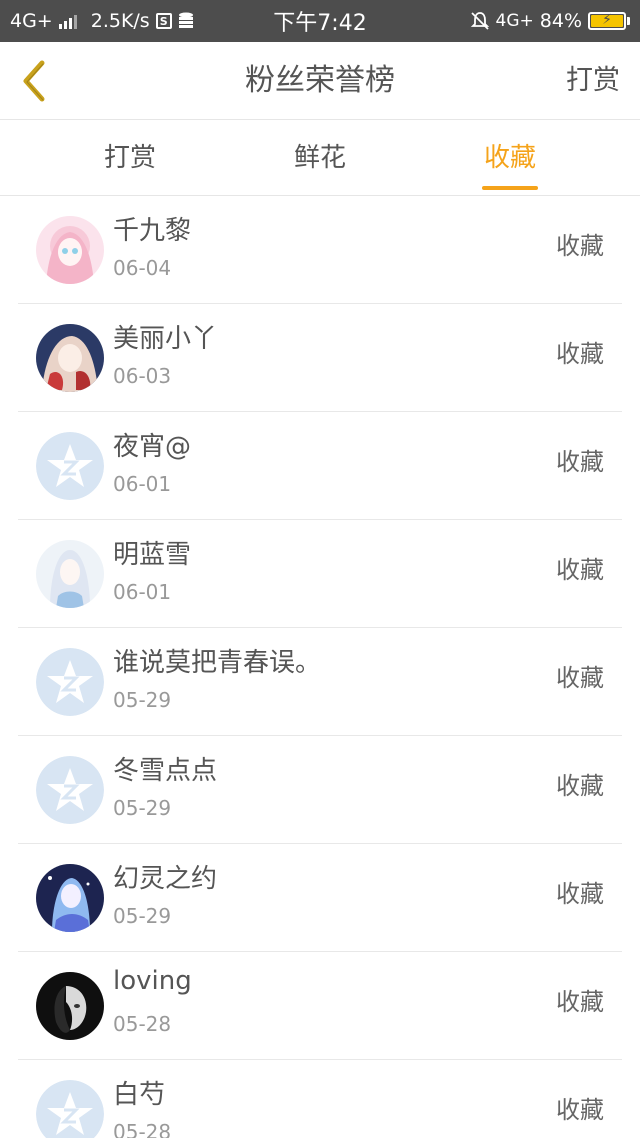 The image size is (640, 1138). What do you see at coordinates (139, 1095) in the screenshot?
I see `fan-name: 白芍` at bounding box center [139, 1095].